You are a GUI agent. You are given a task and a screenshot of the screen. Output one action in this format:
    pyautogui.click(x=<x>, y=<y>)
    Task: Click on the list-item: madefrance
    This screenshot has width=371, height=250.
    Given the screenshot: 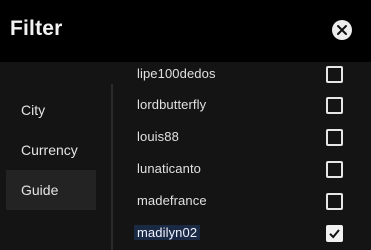 What is the action you would take?
    pyautogui.click(x=242, y=202)
    